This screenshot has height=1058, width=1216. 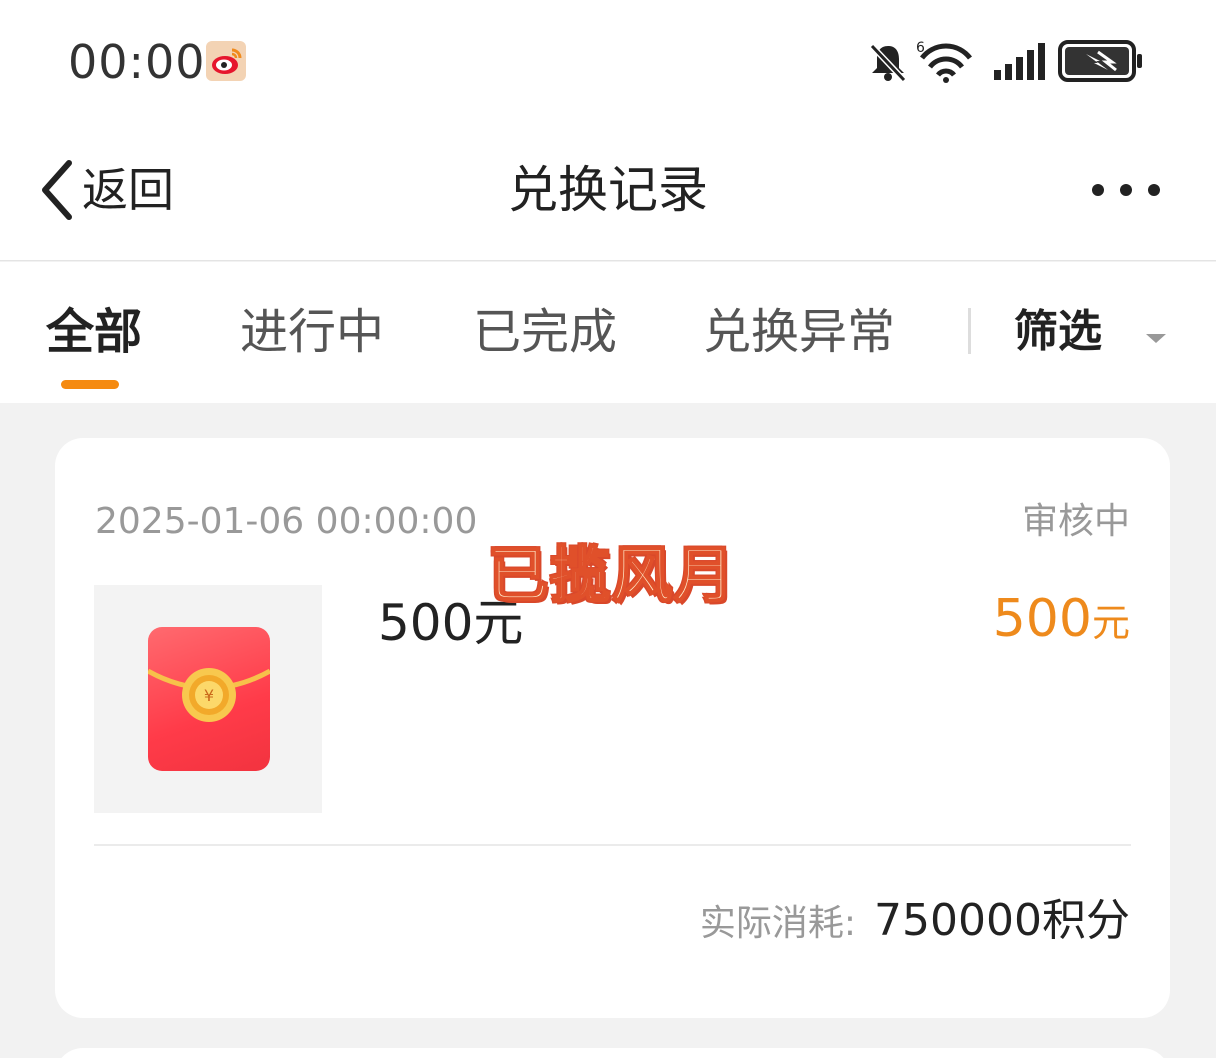 I want to click on product-thumbnail: ¥, so click(x=208, y=699).